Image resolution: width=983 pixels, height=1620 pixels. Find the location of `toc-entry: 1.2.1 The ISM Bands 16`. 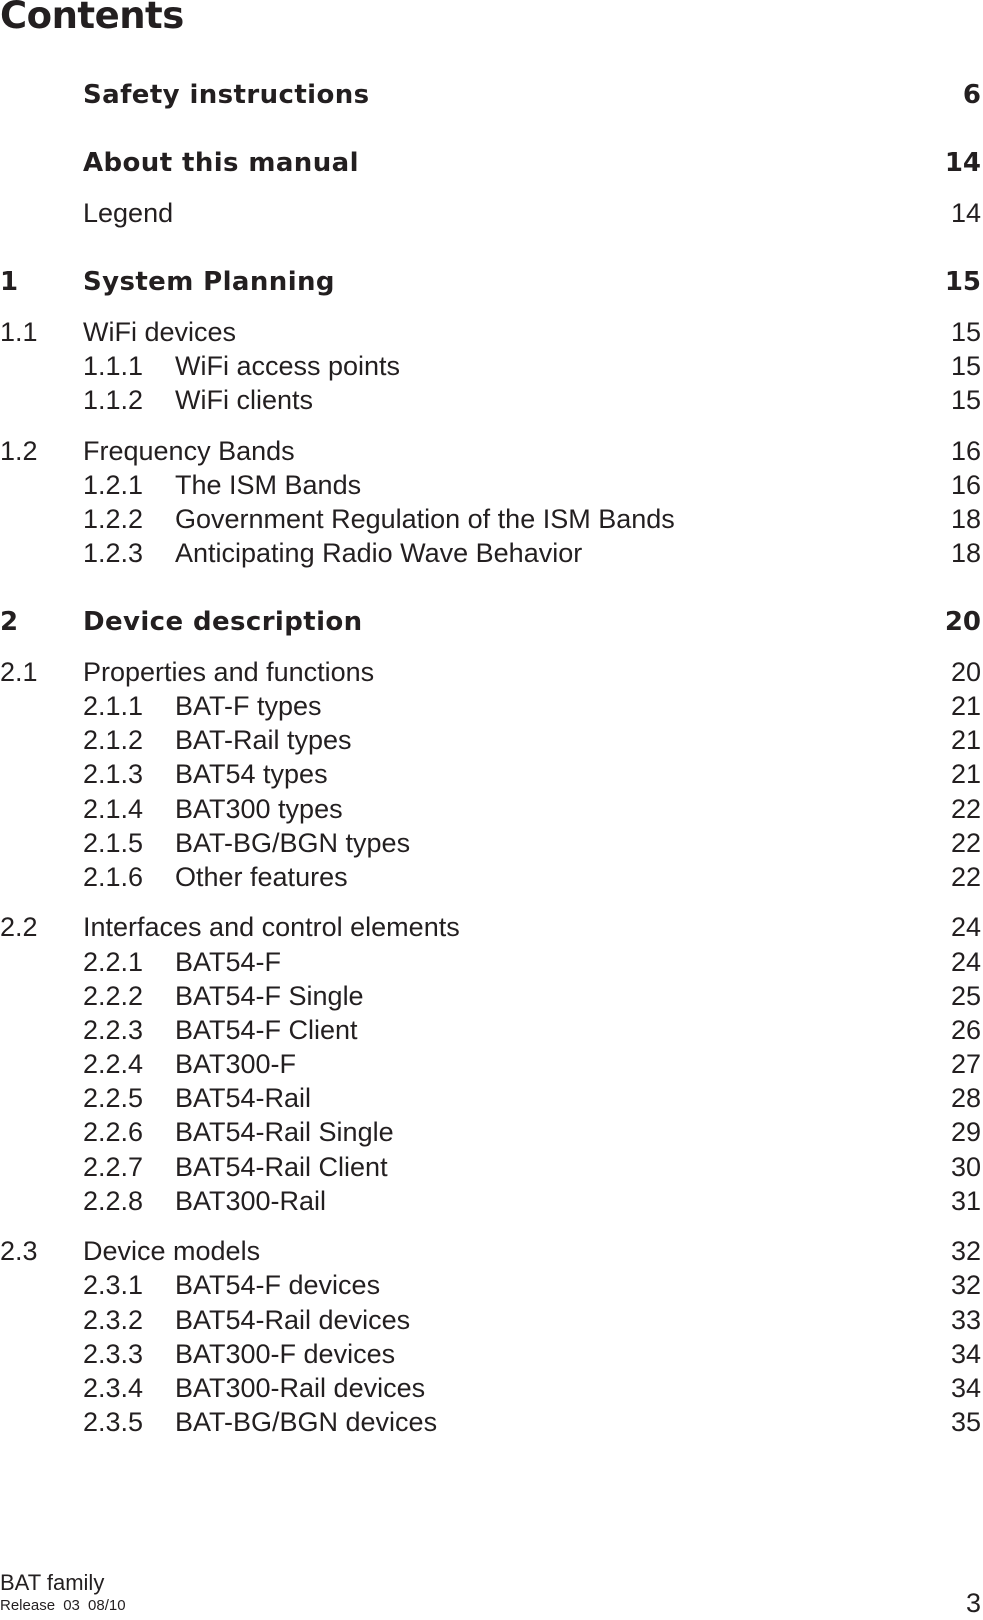

toc-entry: 1.2.1 The ISM Bands 16 is located at coordinates (491, 485).